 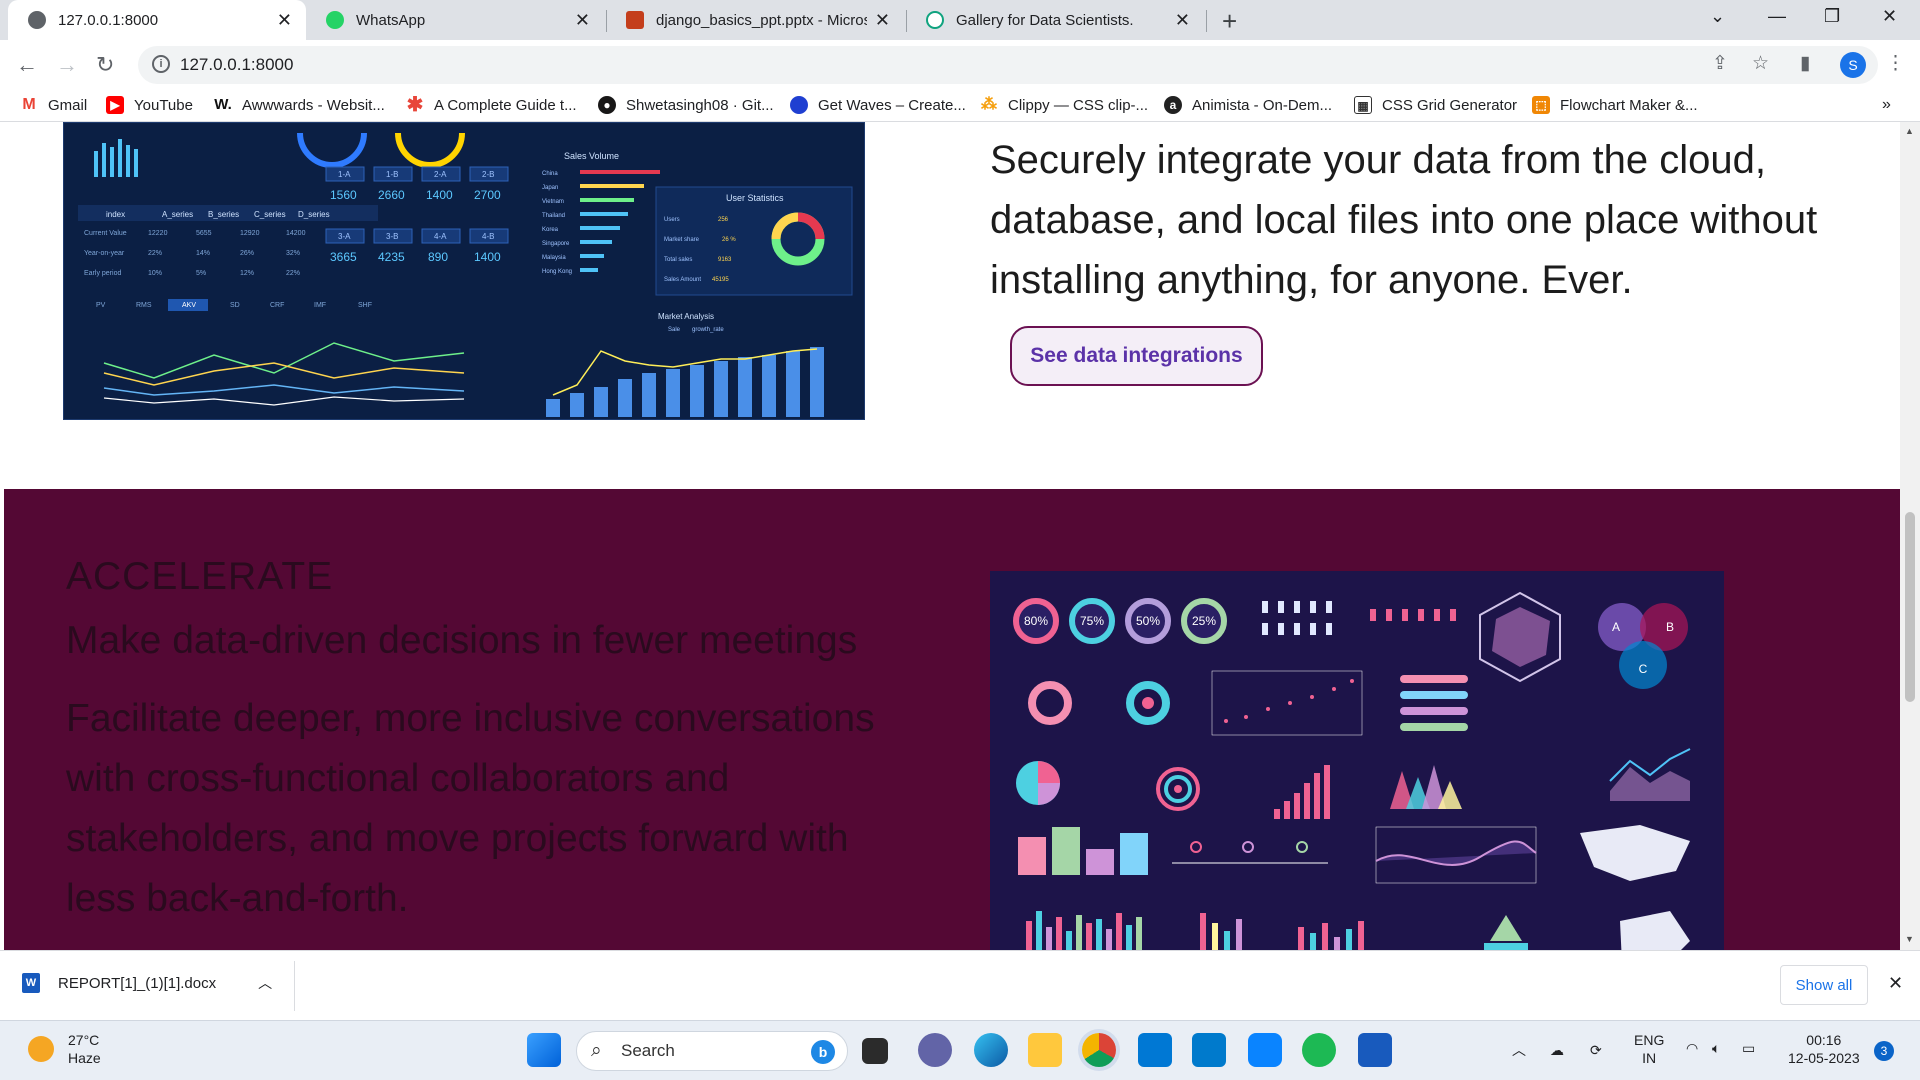 I want to click on share-icon: ⇪, so click(x=1720, y=63).